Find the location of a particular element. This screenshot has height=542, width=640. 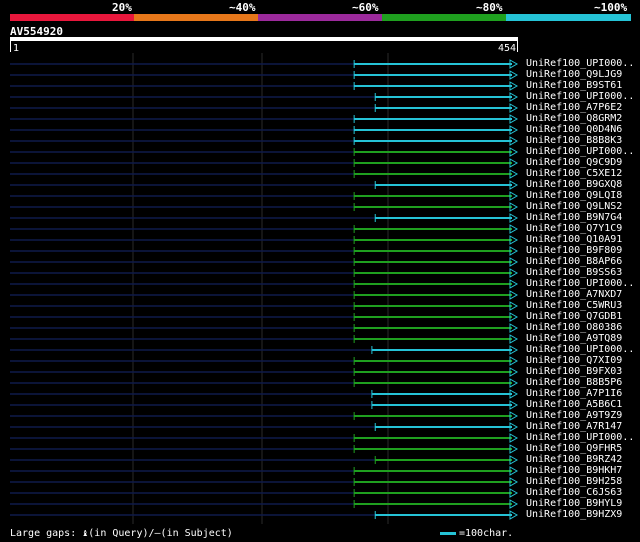

footer-large-gaps: Large gaps: is located at coordinates (46, 533).